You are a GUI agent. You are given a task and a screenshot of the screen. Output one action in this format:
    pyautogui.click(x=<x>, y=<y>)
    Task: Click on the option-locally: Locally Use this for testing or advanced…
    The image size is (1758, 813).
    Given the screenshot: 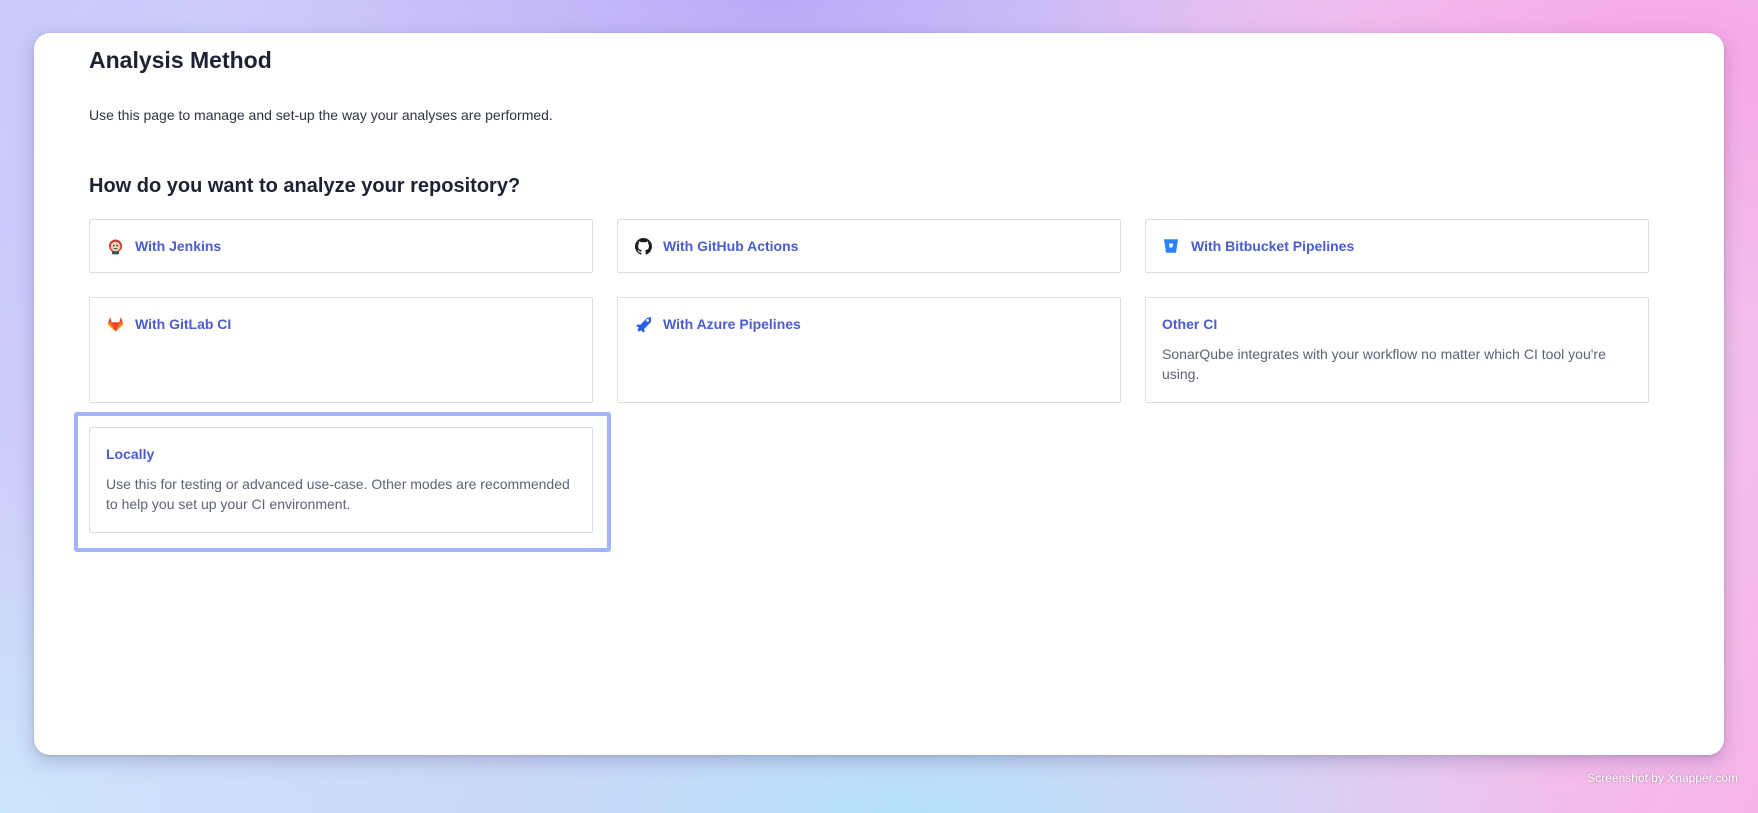 What is the action you would take?
    pyautogui.click(x=341, y=480)
    